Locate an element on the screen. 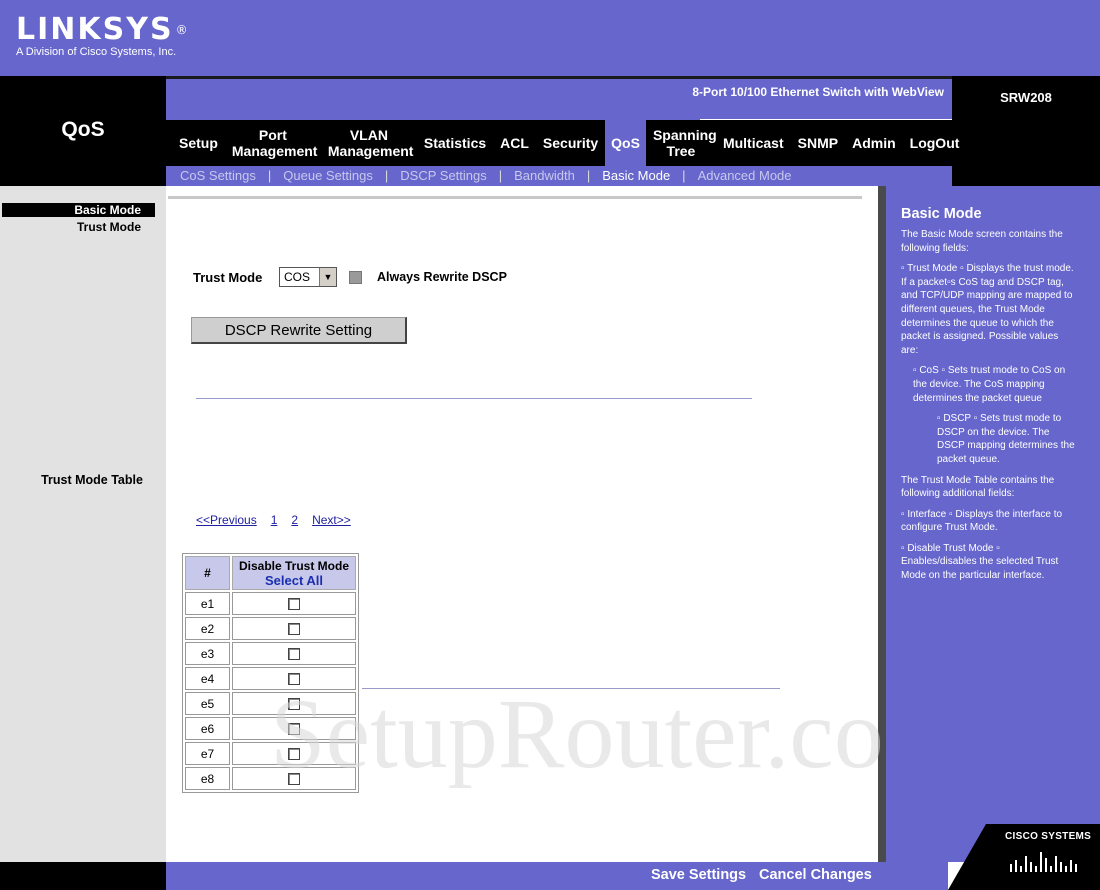  pager-next-link: Next>> is located at coordinates (331, 520).